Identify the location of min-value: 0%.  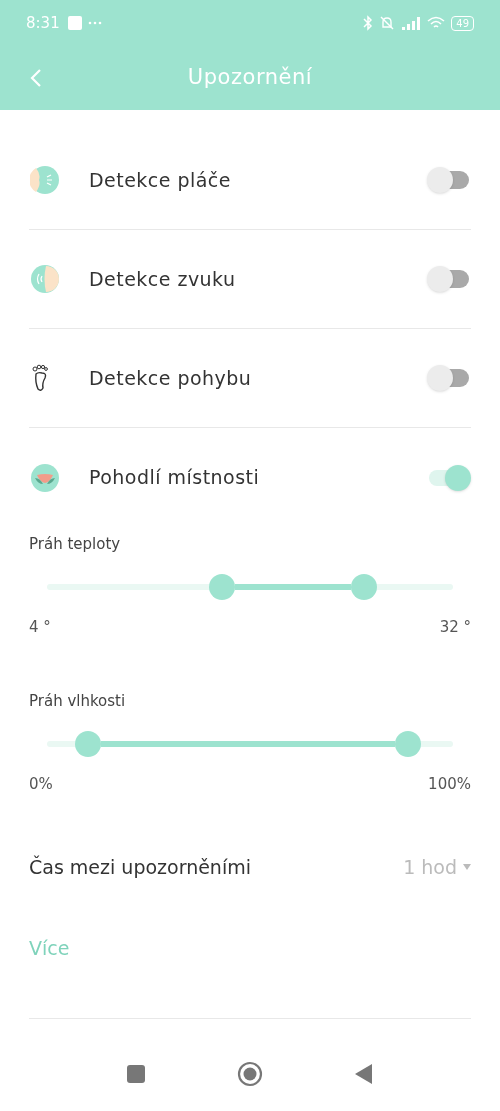
(41, 784).